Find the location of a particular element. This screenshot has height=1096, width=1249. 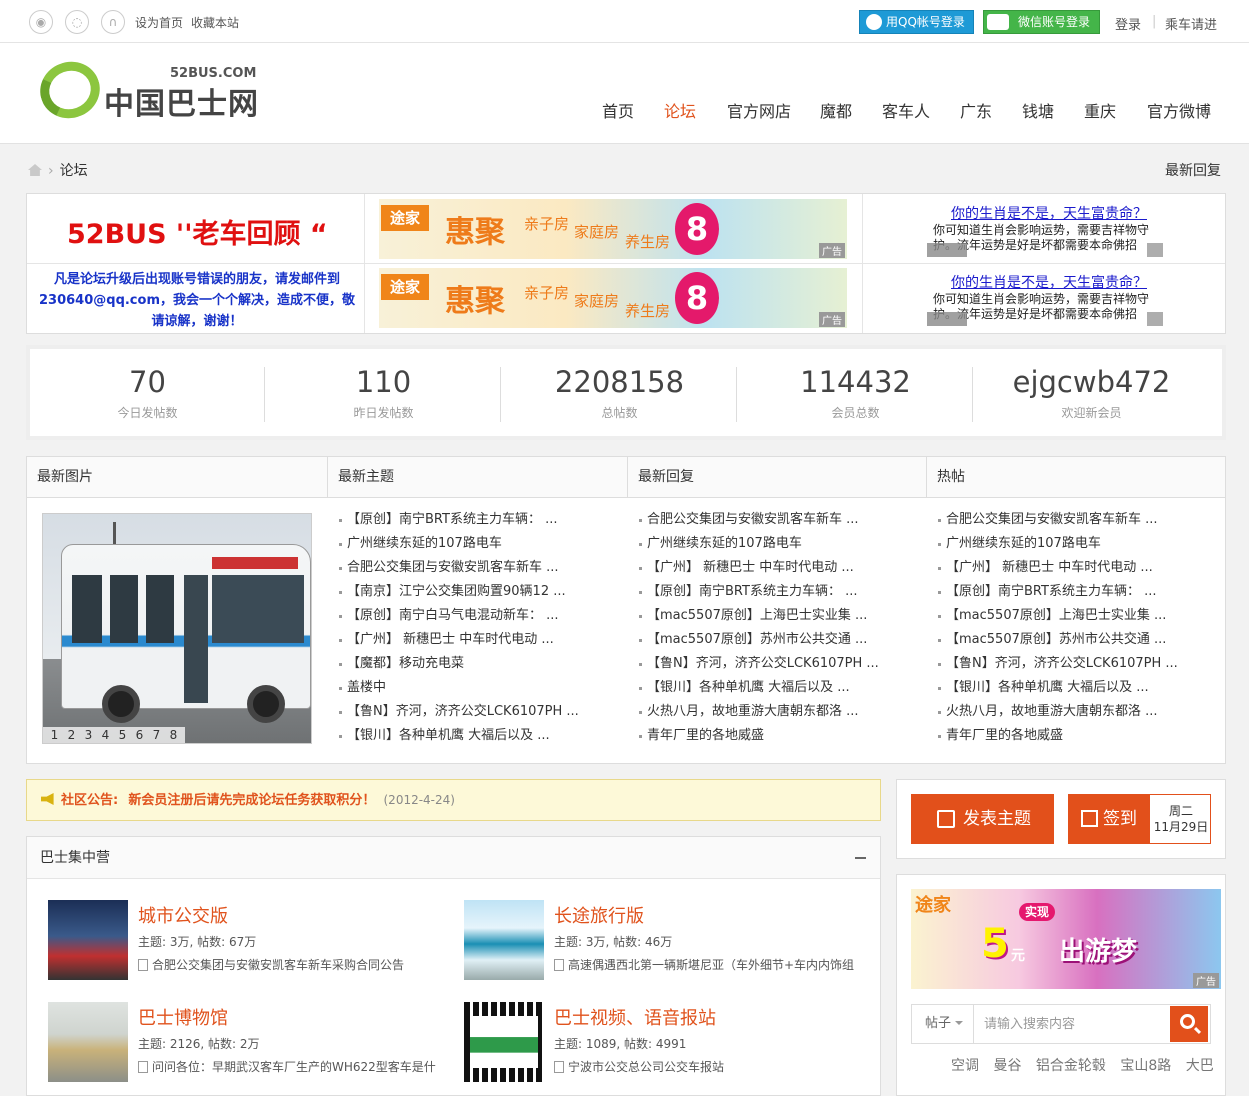

hot-keyword: 铝合金轮毂 is located at coordinates (1071, 1066).